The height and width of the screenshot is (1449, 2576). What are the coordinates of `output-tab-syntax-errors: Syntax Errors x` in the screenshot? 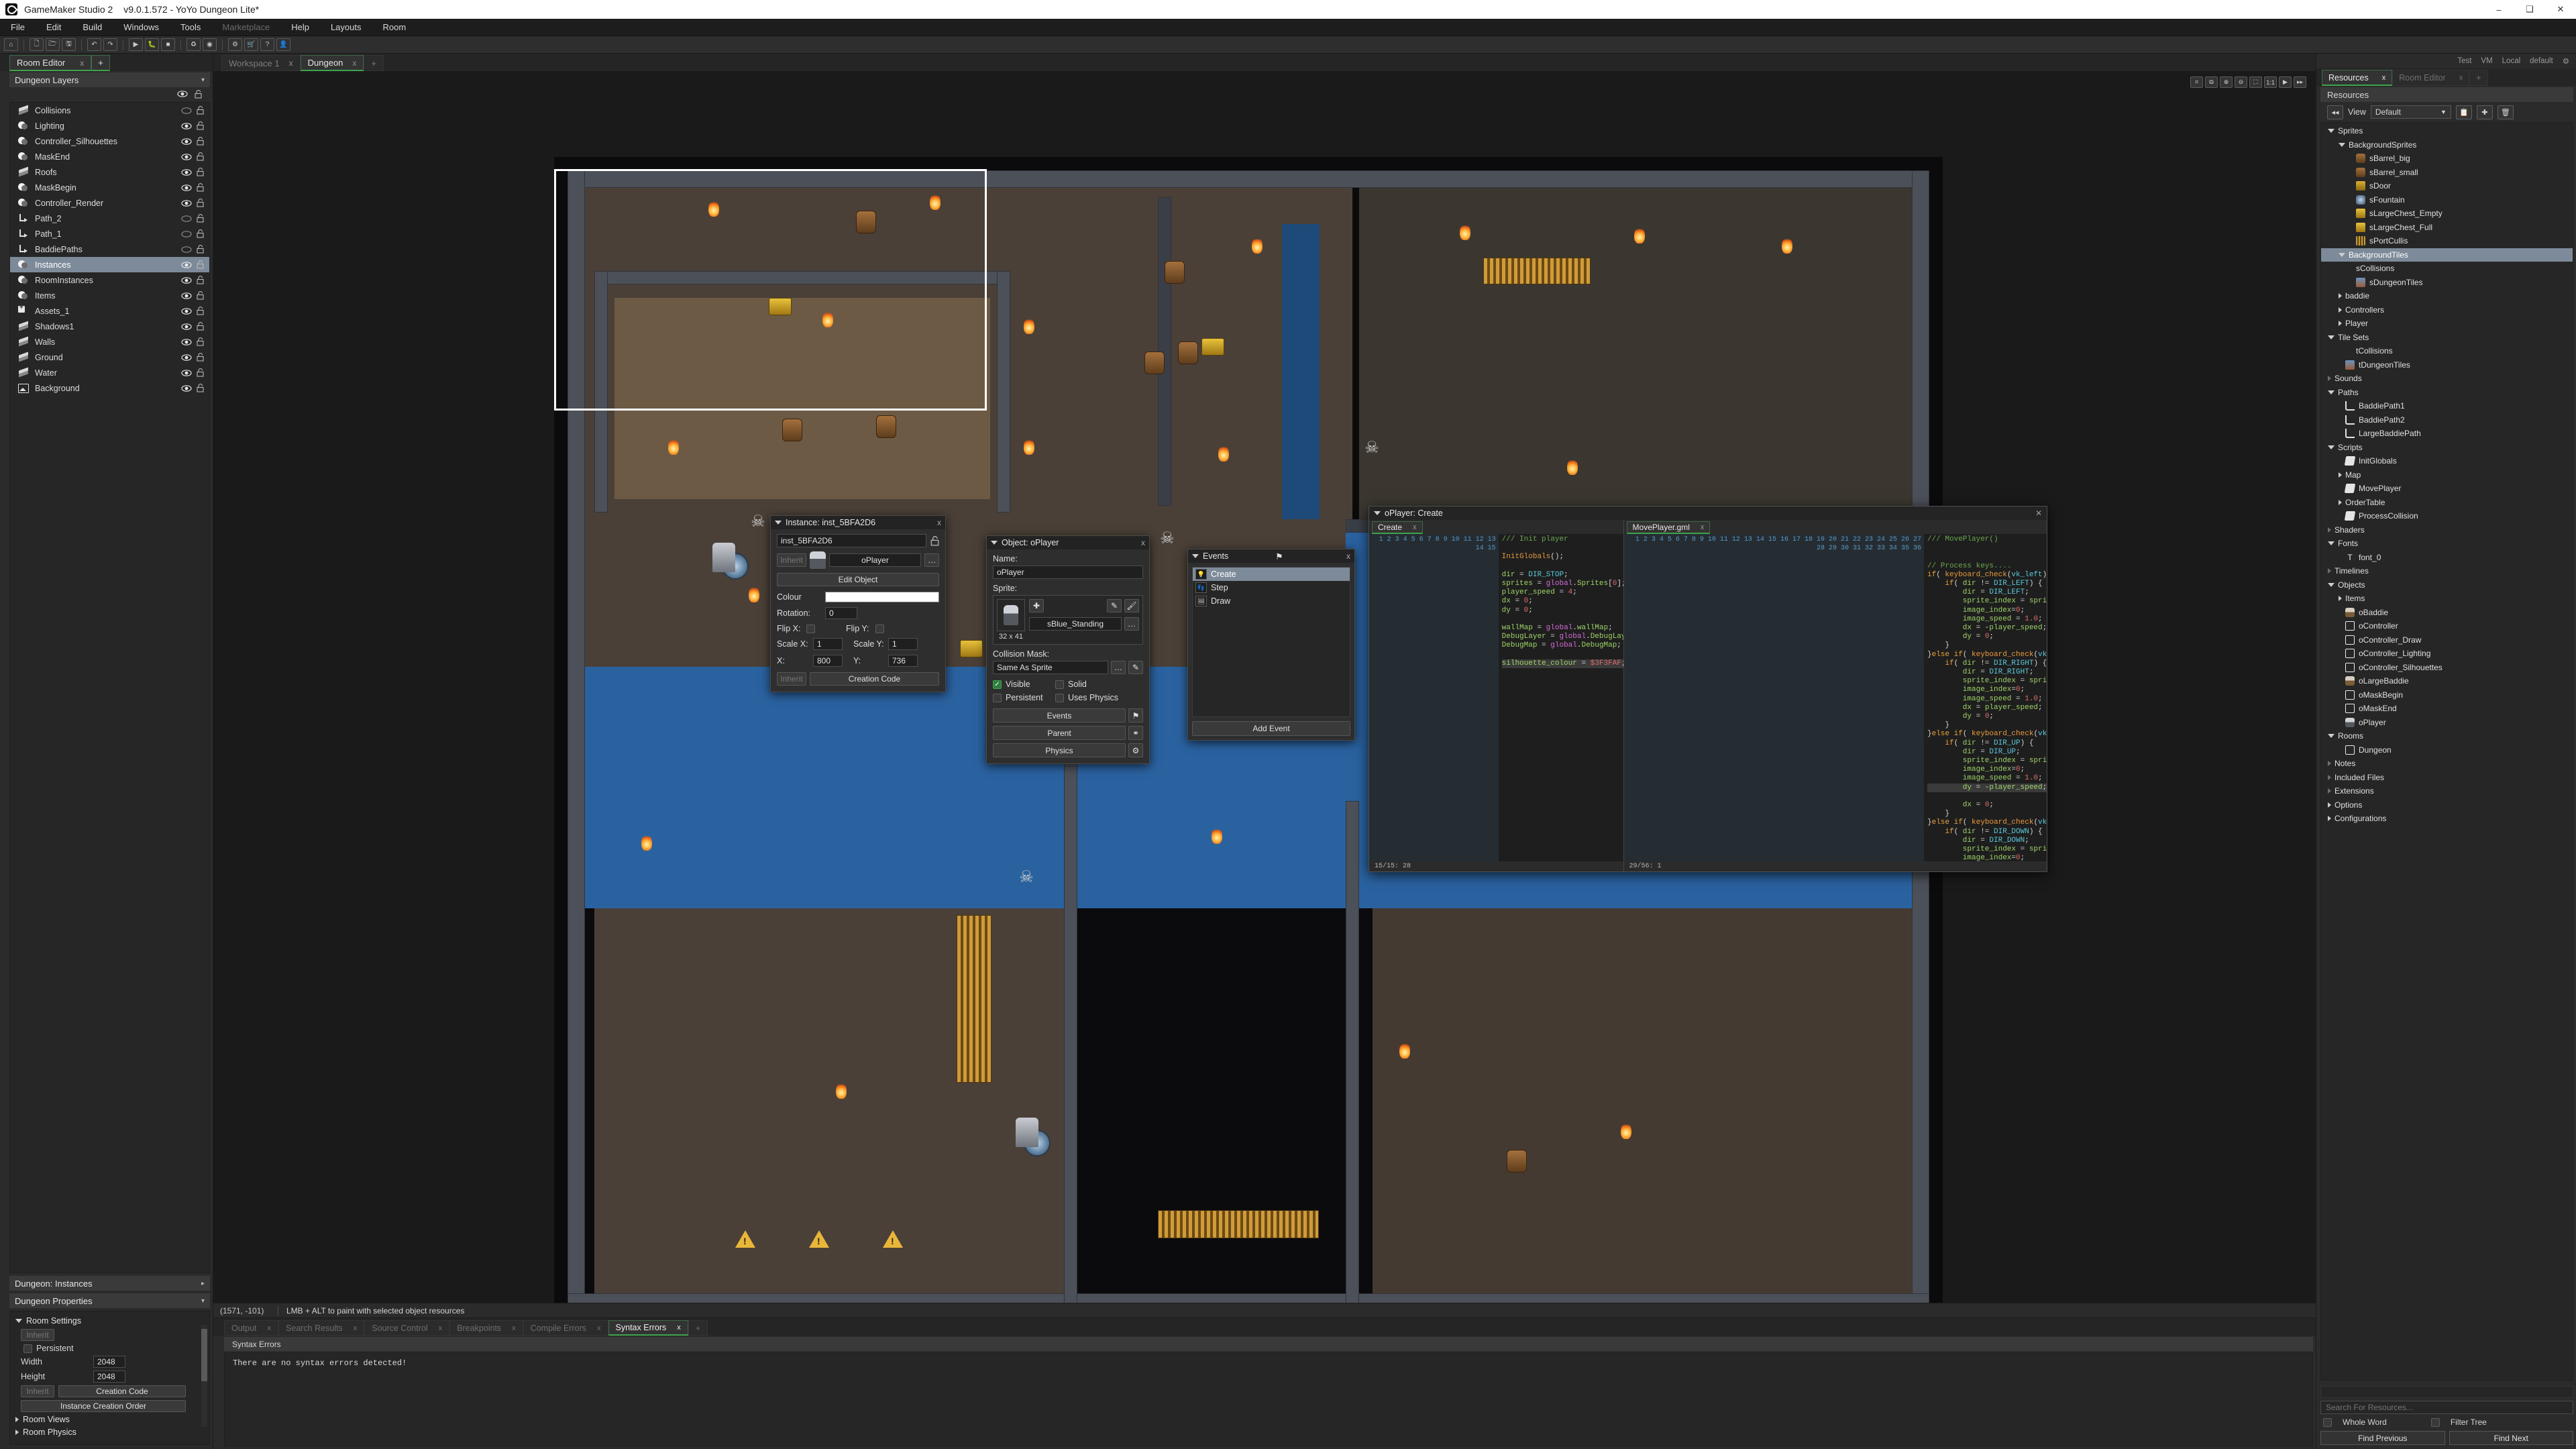 It's located at (648, 1328).